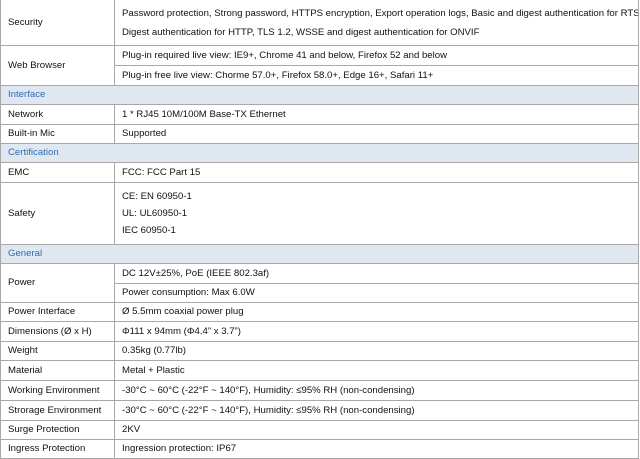 The image size is (640, 459). What do you see at coordinates (376, 292) in the screenshot?
I see `spec-value-line: Power consumption: Max 6.0W` at bounding box center [376, 292].